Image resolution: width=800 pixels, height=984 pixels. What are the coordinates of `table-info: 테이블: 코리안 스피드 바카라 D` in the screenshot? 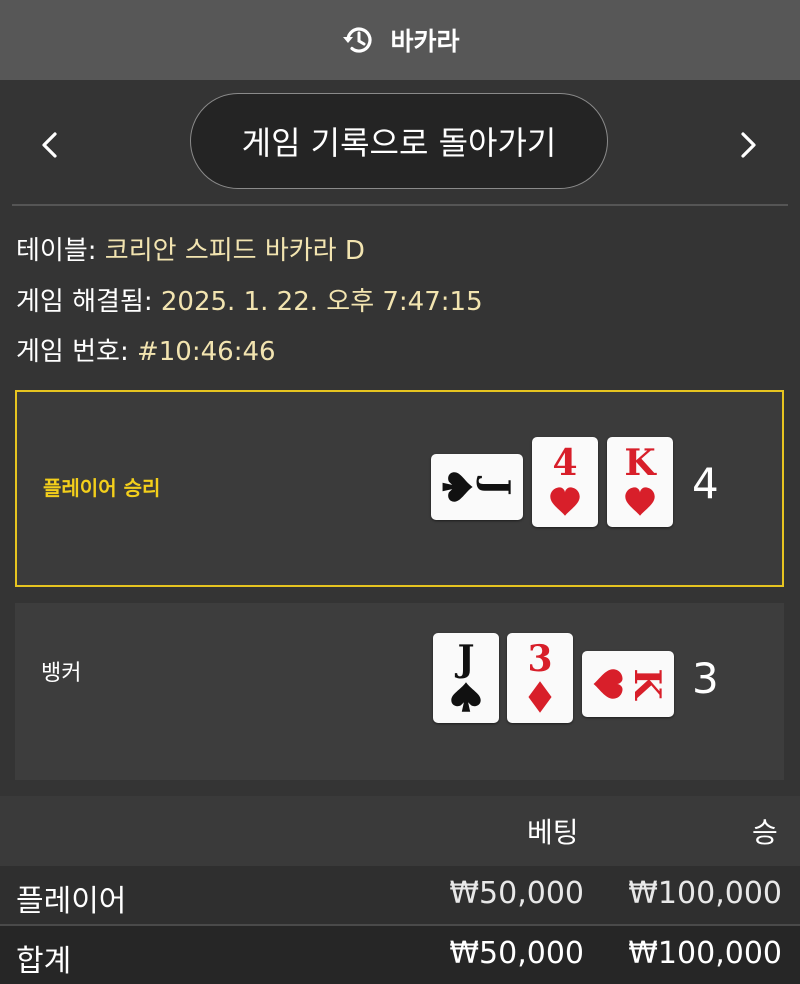 It's located at (190, 248).